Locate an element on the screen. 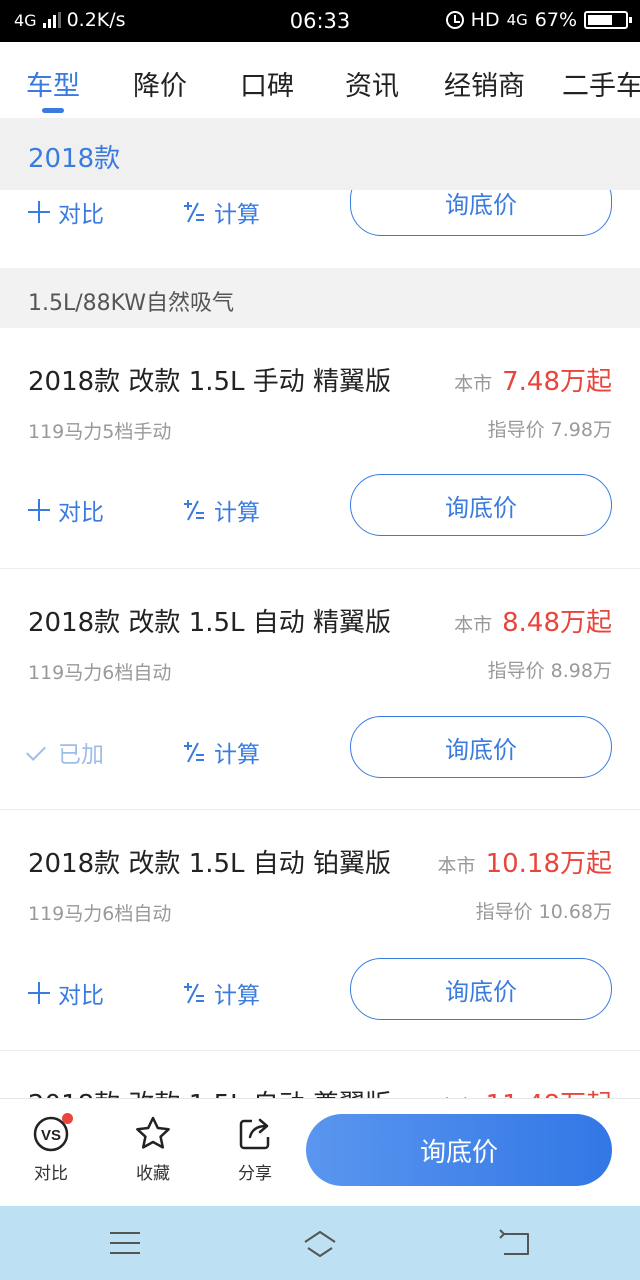  battery-percent: 67% is located at coordinates (555, 20).